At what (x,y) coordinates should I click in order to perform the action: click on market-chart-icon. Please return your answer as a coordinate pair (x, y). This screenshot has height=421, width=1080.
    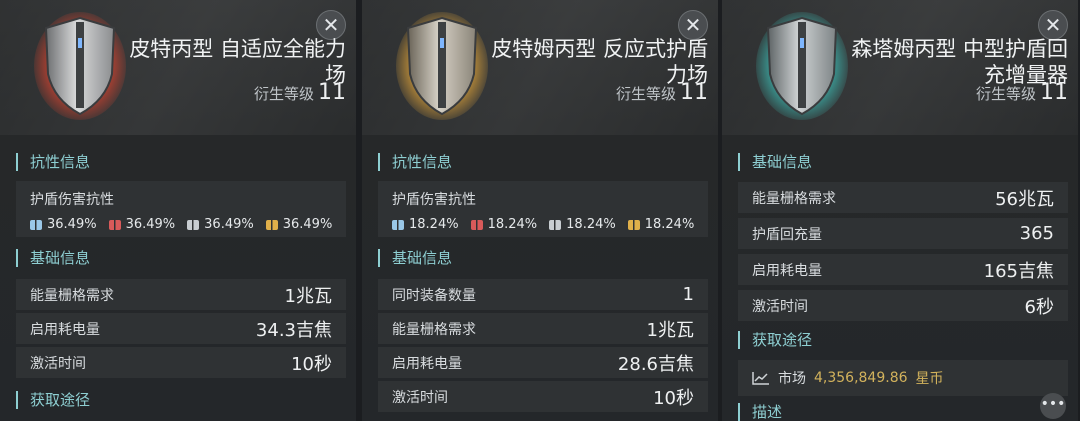
    Looking at the image, I should click on (760, 378).